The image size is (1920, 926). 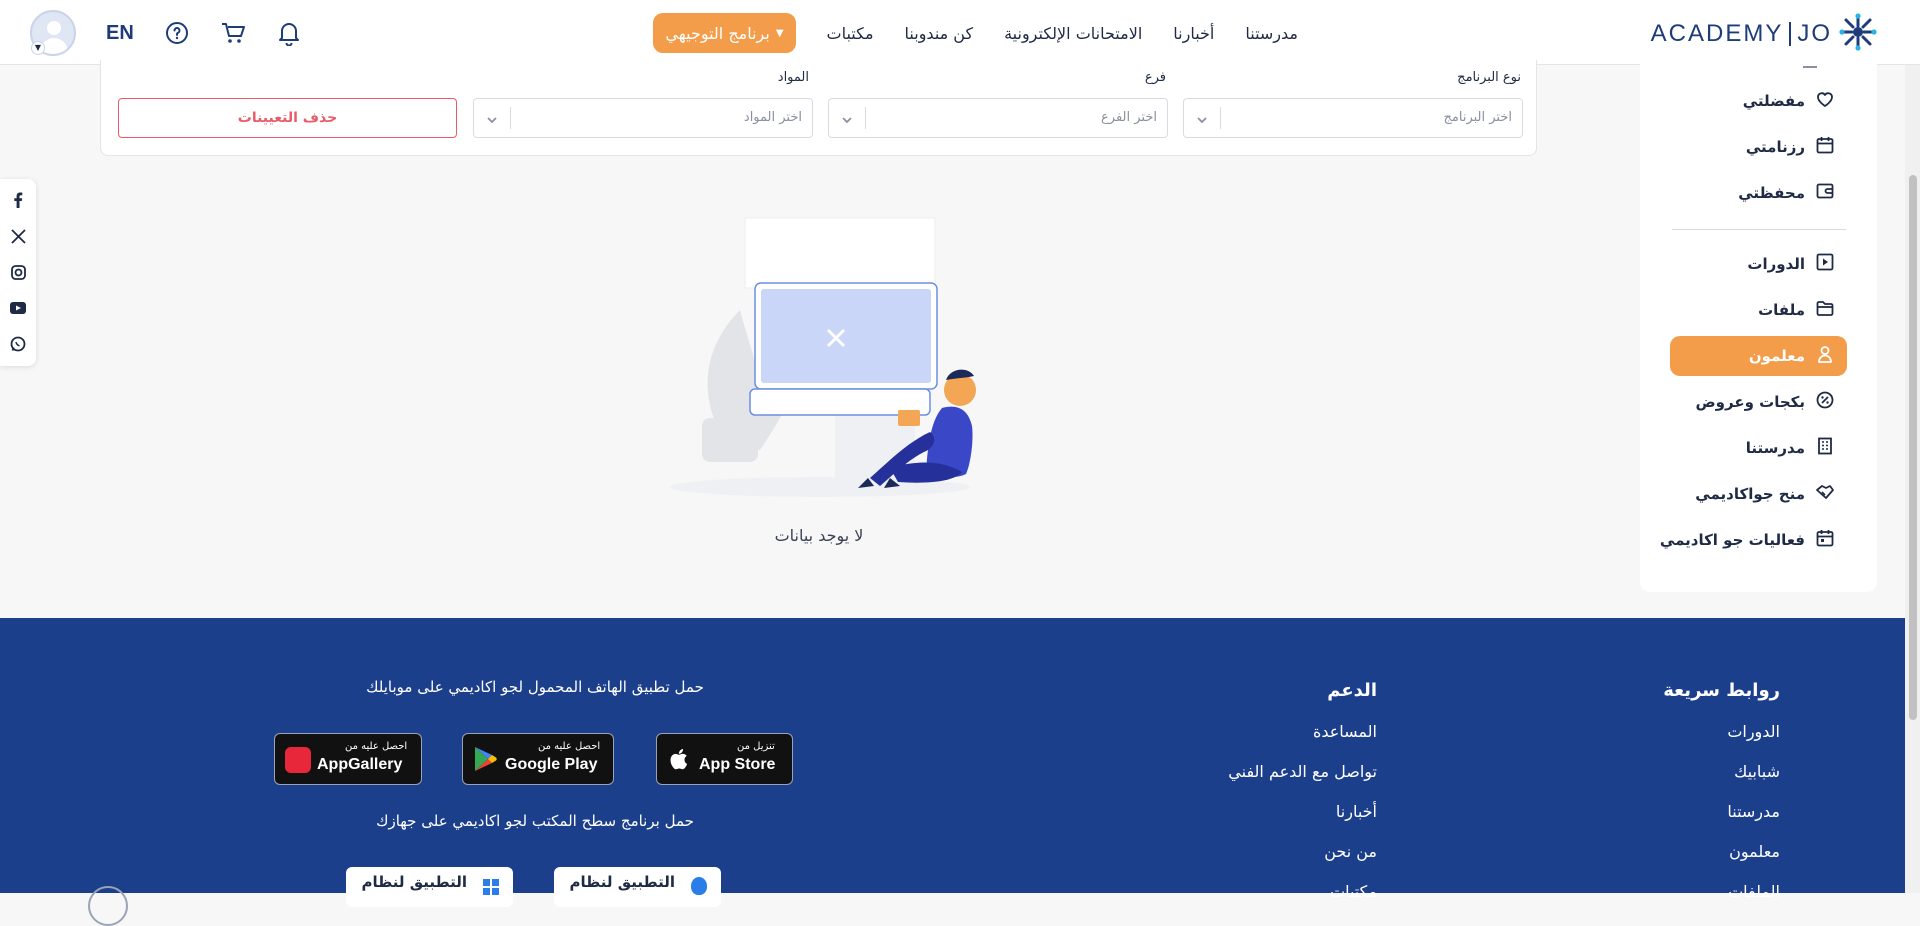 What do you see at coordinates (1789, 101) in the screenshot?
I see `sidebar-item-favorites: مفضلتي` at bounding box center [1789, 101].